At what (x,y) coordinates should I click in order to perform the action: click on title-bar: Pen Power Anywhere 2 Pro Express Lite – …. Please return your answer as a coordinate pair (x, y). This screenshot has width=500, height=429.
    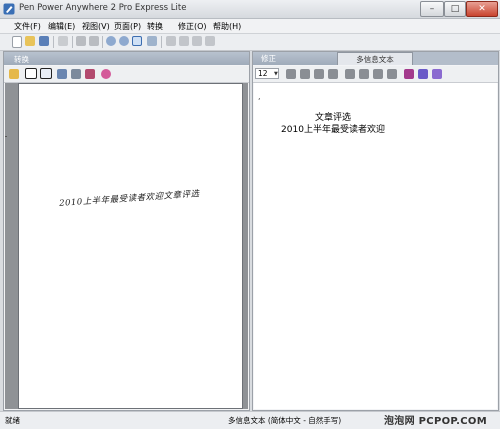
    Looking at the image, I should click on (250, 9).